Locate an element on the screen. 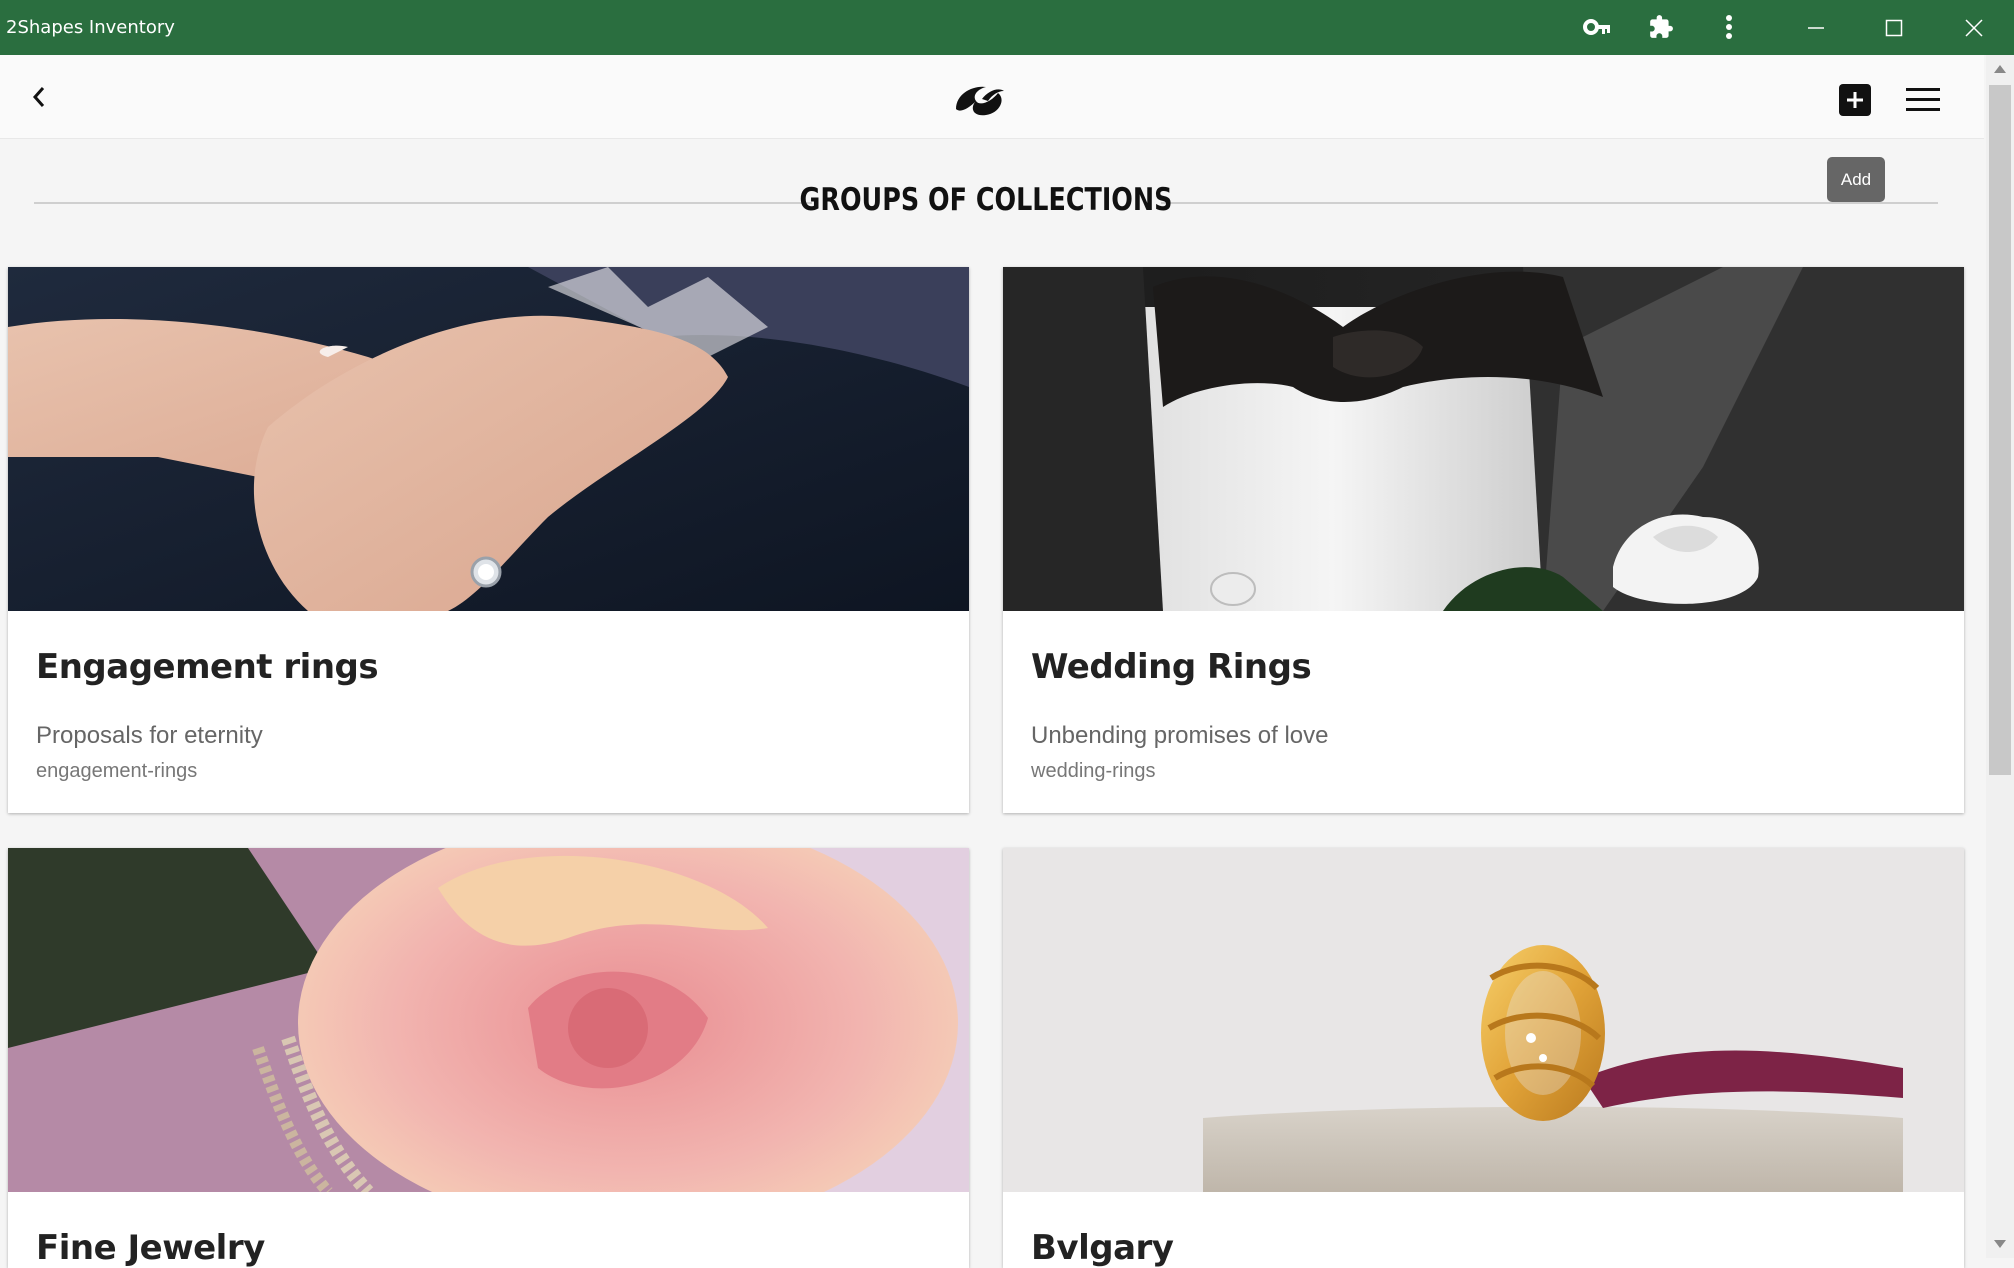 This screenshot has width=2014, height=1268. window-titlebar: 2Shapes Inventory is located at coordinates (1007, 27).